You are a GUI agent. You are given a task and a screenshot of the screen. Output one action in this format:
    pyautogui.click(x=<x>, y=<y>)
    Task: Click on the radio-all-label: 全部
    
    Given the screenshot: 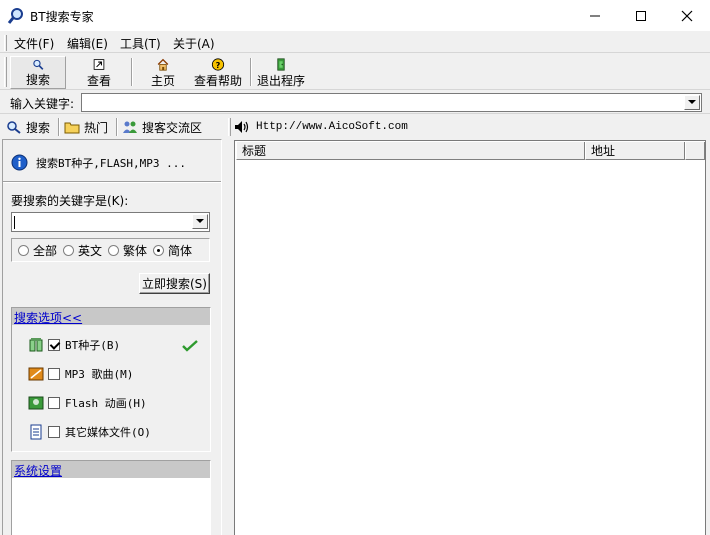 What is the action you would take?
    pyautogui.click(x=45, y=250)
    